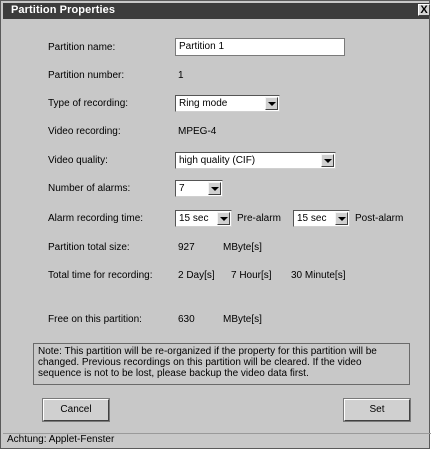 The image size is (432, 451). What do you see at coordinates (424, 10) in the screenshot?
I see `close-button: X` at bounding box center [424, 10].